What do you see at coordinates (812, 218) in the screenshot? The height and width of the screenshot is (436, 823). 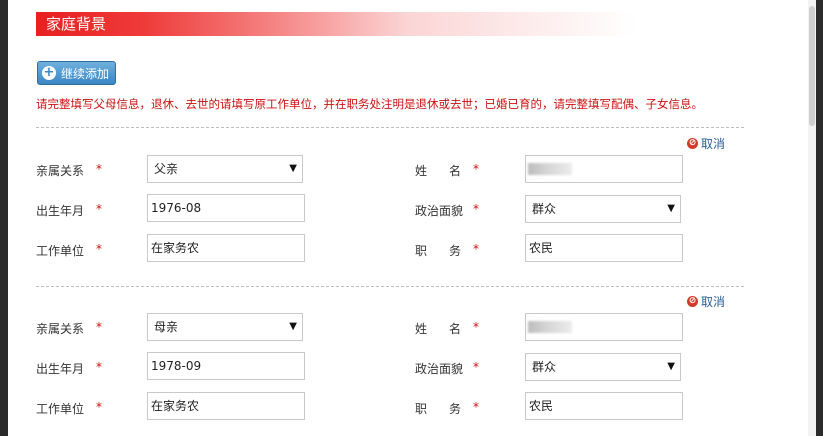 I see `scrollbar` at bounding box center [812, 218].